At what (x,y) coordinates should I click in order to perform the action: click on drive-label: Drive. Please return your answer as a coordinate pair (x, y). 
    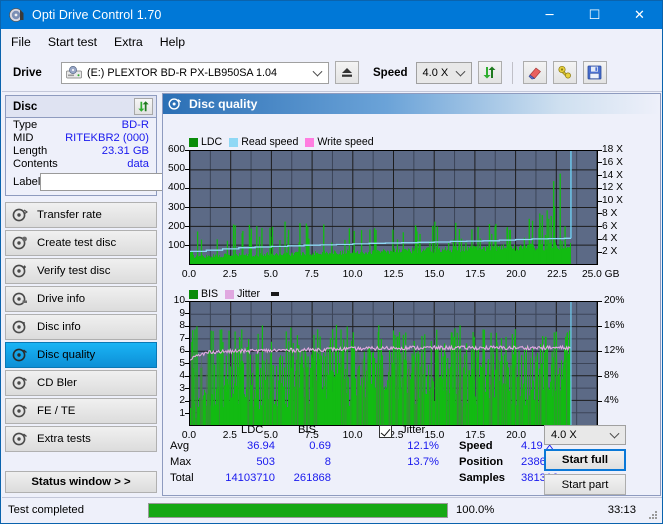
    Looking at the image, I should click on (27, 72).